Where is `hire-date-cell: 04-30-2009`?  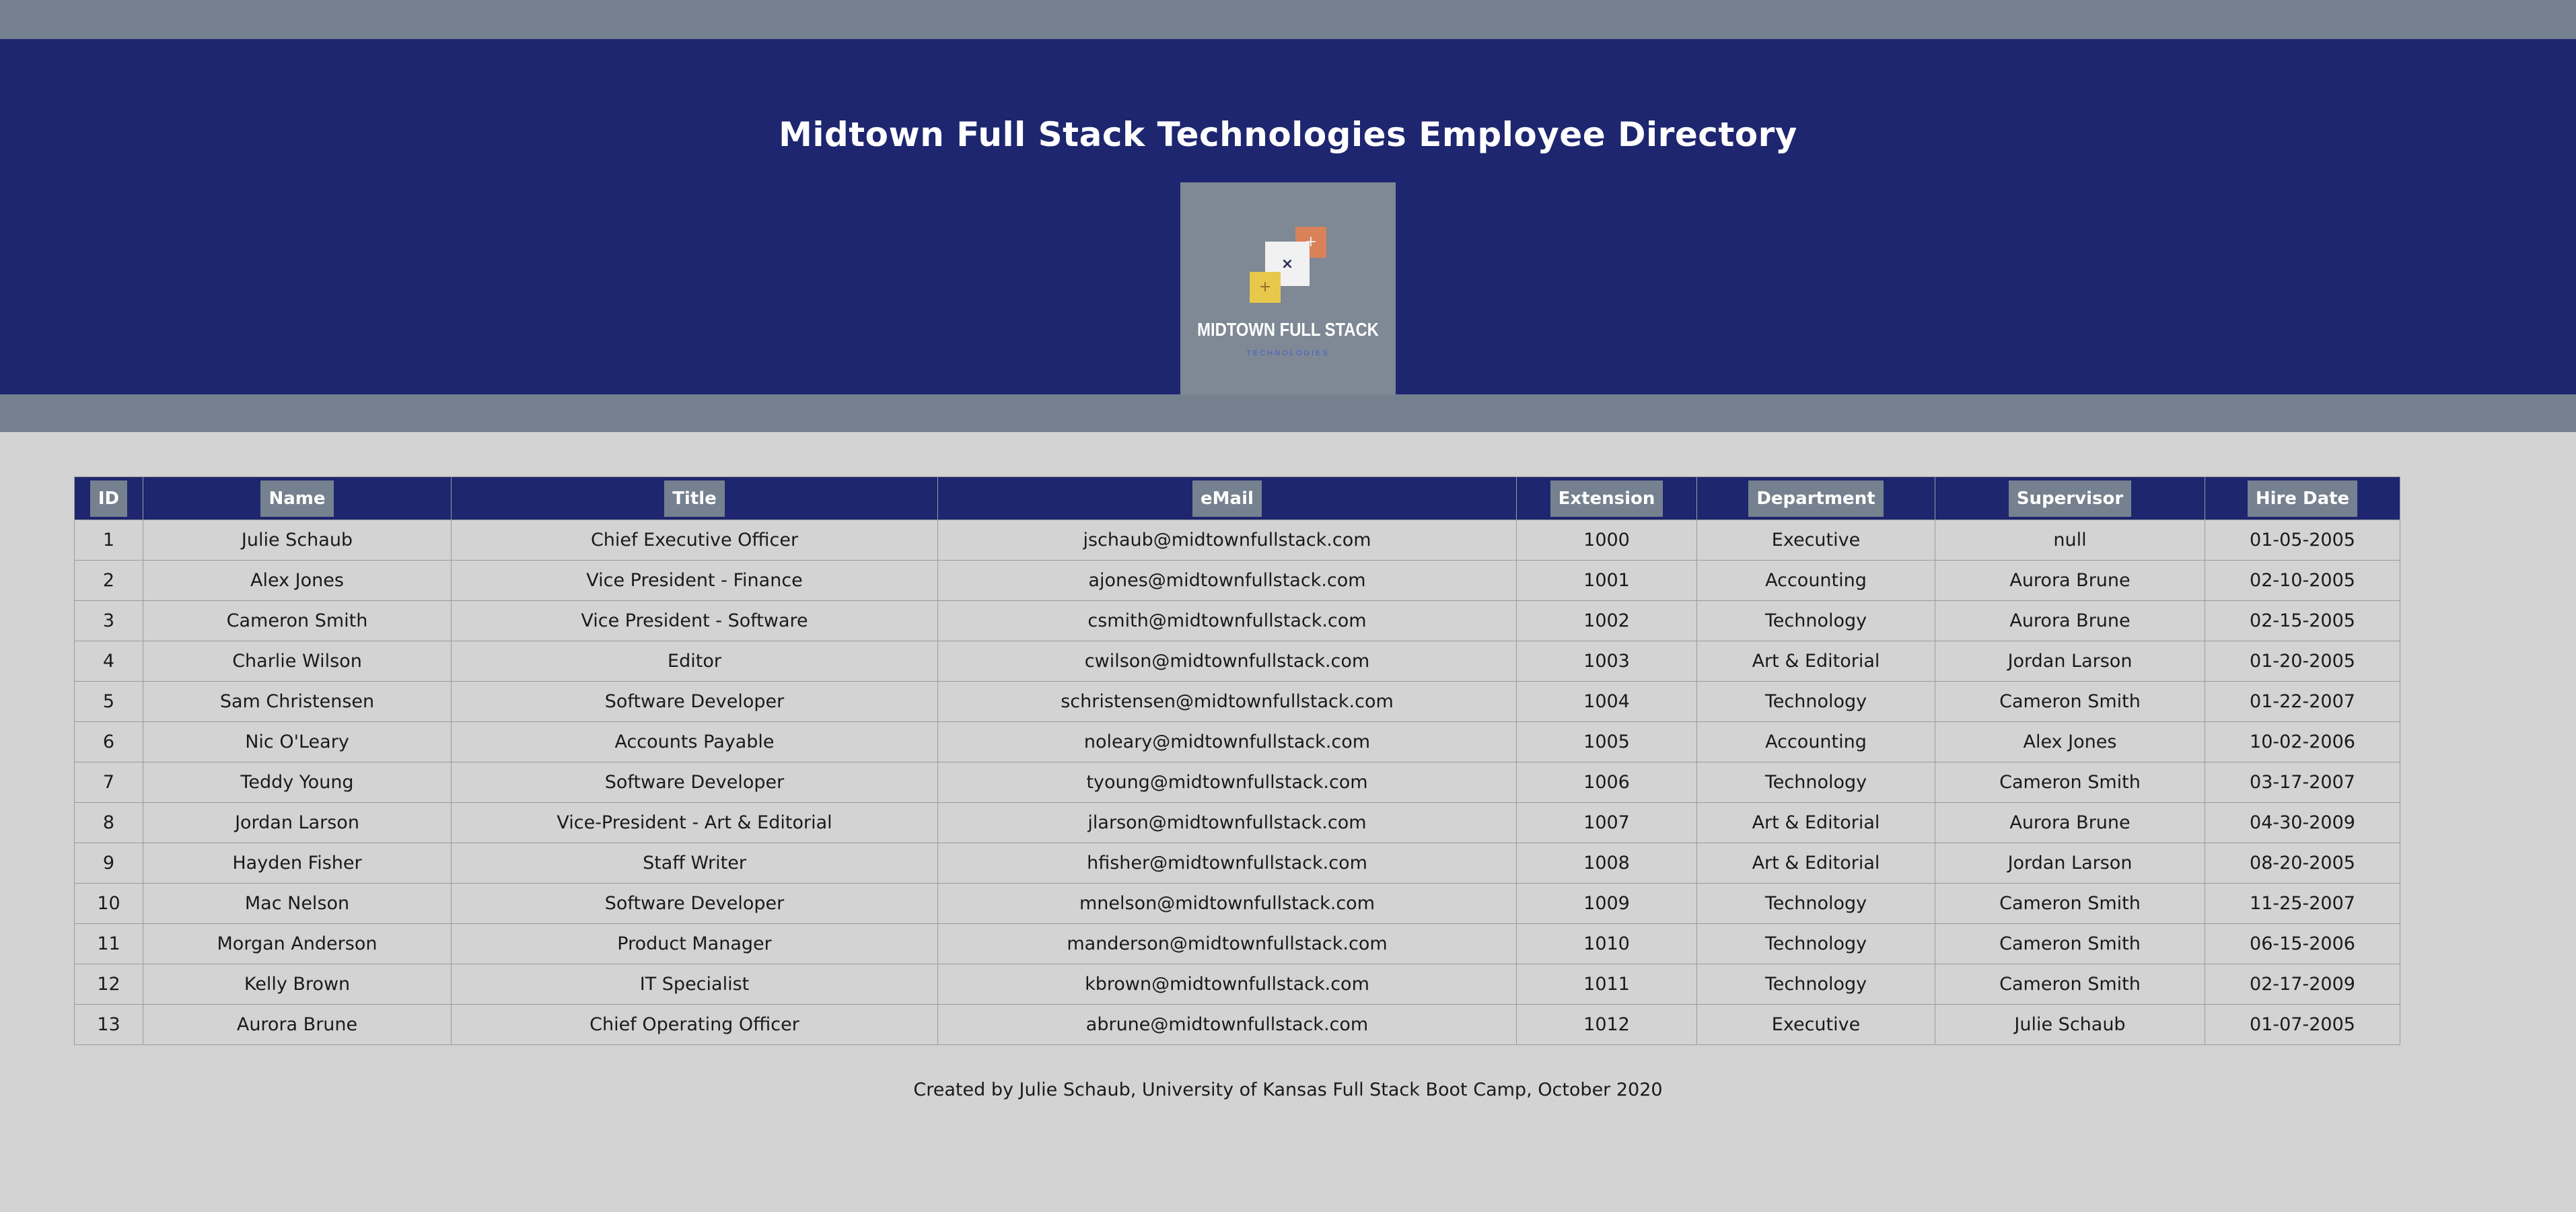
hire-date-cell: 04-30-2009 is located at coordinates (2302, 822).